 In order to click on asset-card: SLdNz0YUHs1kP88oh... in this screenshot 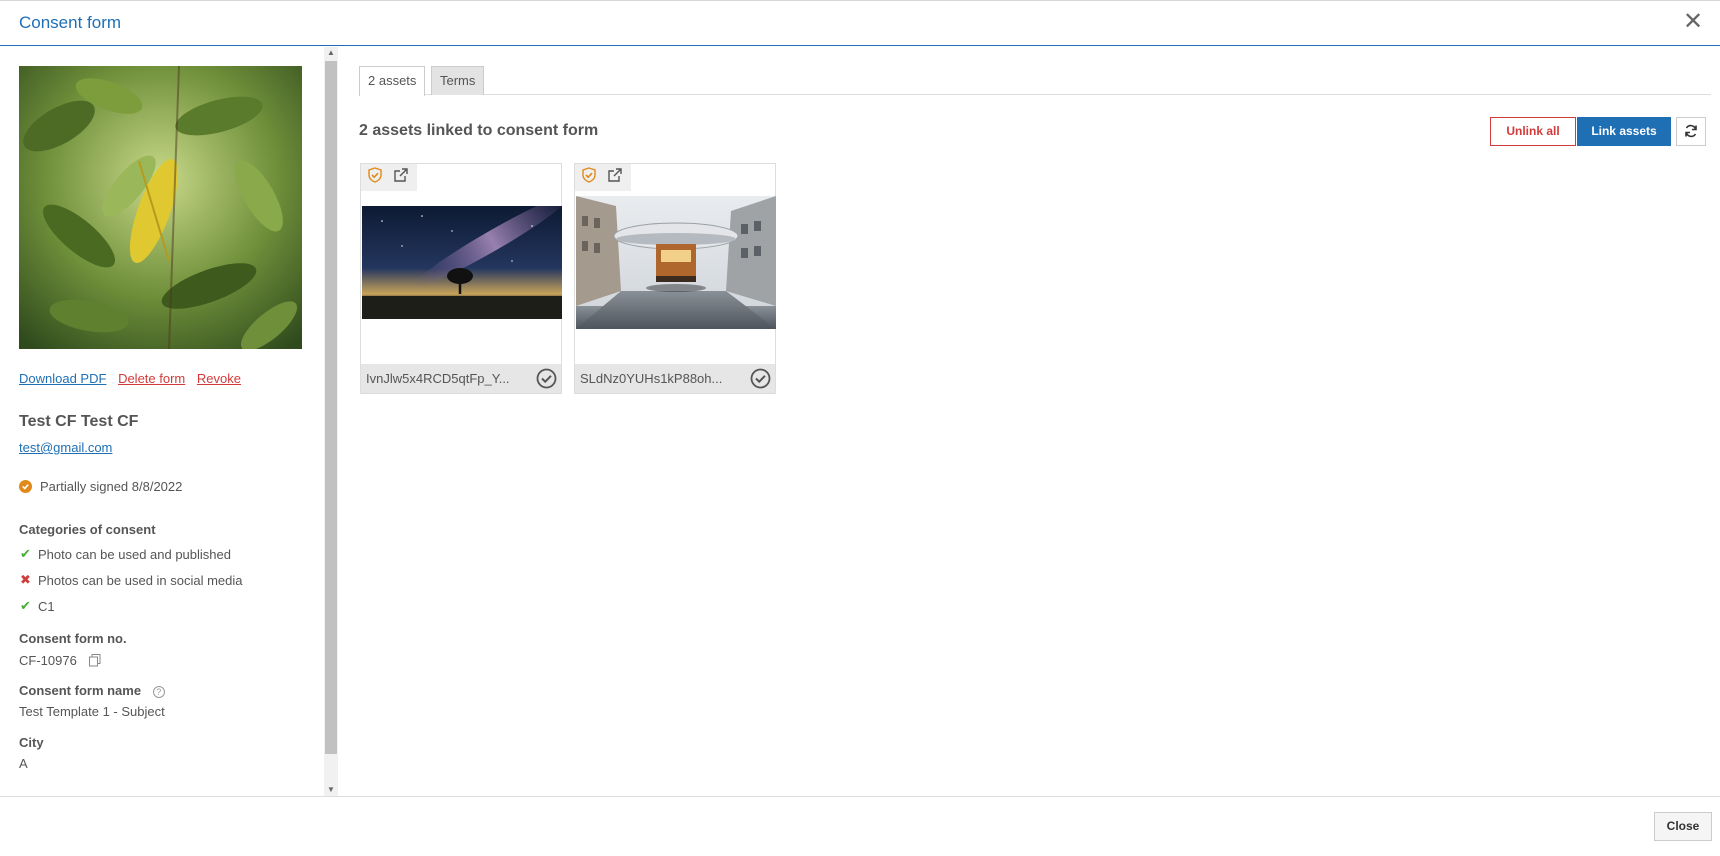, I will do `click(675, 278)`.